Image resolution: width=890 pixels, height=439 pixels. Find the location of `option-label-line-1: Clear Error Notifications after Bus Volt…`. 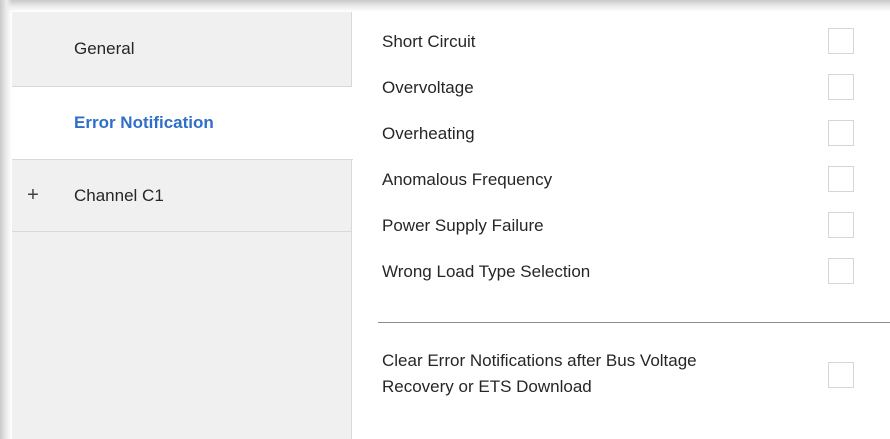

option-label-line-1: Clear Error Notifications after Bus Volt… is located at coordinates (539, 360).